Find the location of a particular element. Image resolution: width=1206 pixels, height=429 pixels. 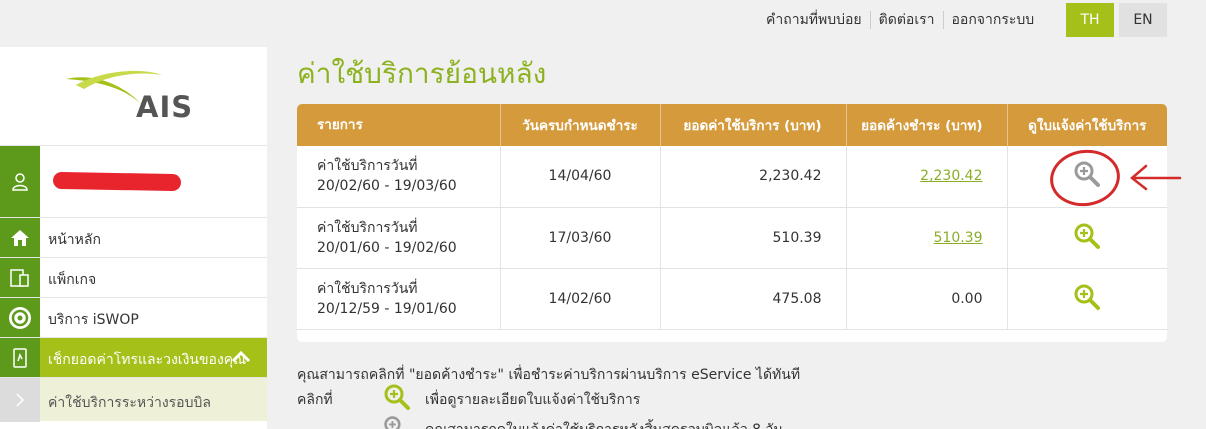

due-date-cell: 17/03/60 is located at coordinates (580, 238).